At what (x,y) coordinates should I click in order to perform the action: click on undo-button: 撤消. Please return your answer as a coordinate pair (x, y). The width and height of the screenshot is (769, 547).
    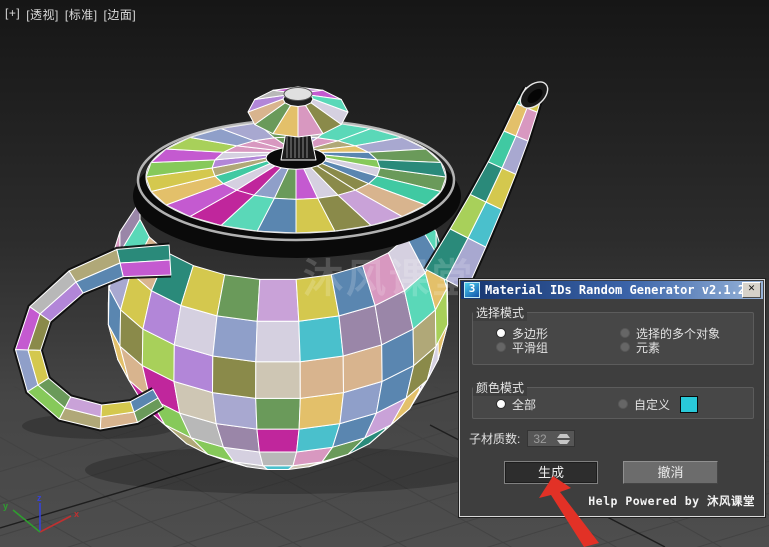
    Looking at the image, I should click on (670, 472).